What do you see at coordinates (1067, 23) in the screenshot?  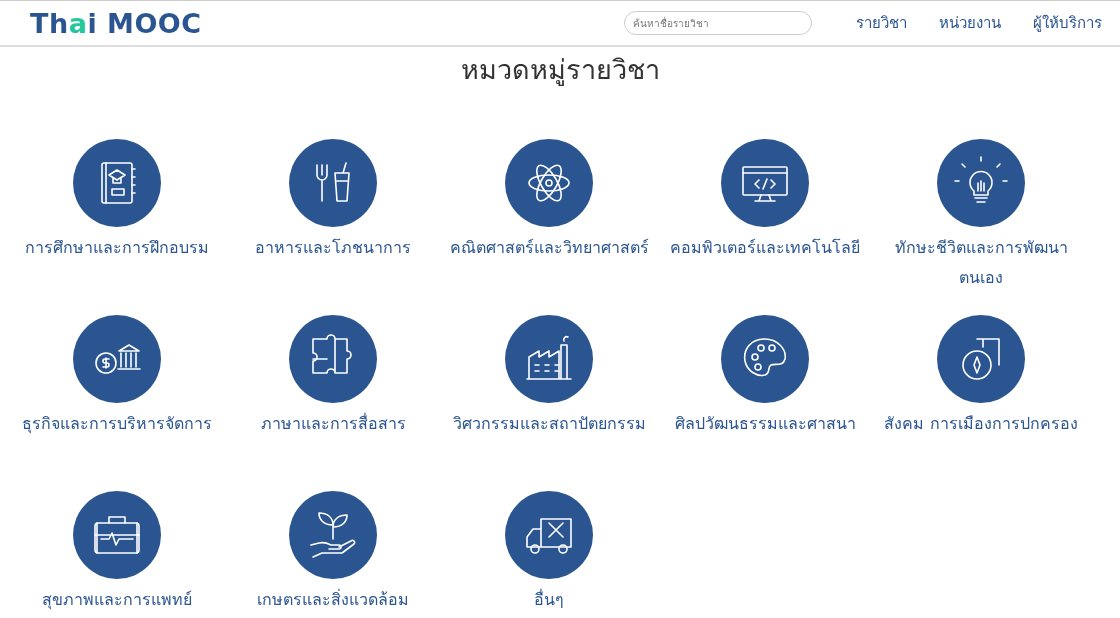 I see `nav-link: ผู้ให้บริการ` at bounding box center [1067, 23].